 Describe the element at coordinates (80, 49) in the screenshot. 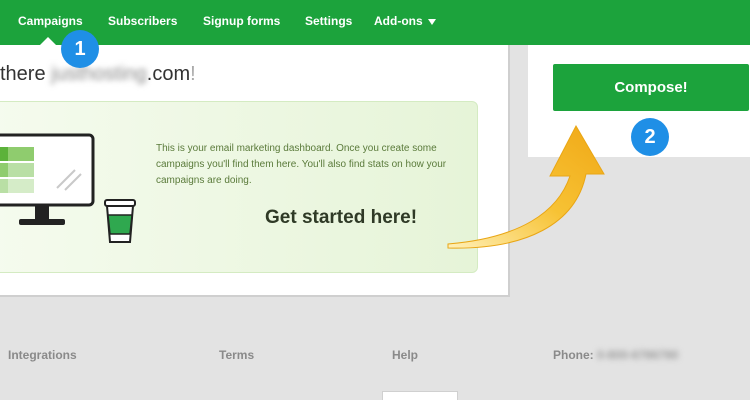

I see `step-badge-1: 1` at that location.